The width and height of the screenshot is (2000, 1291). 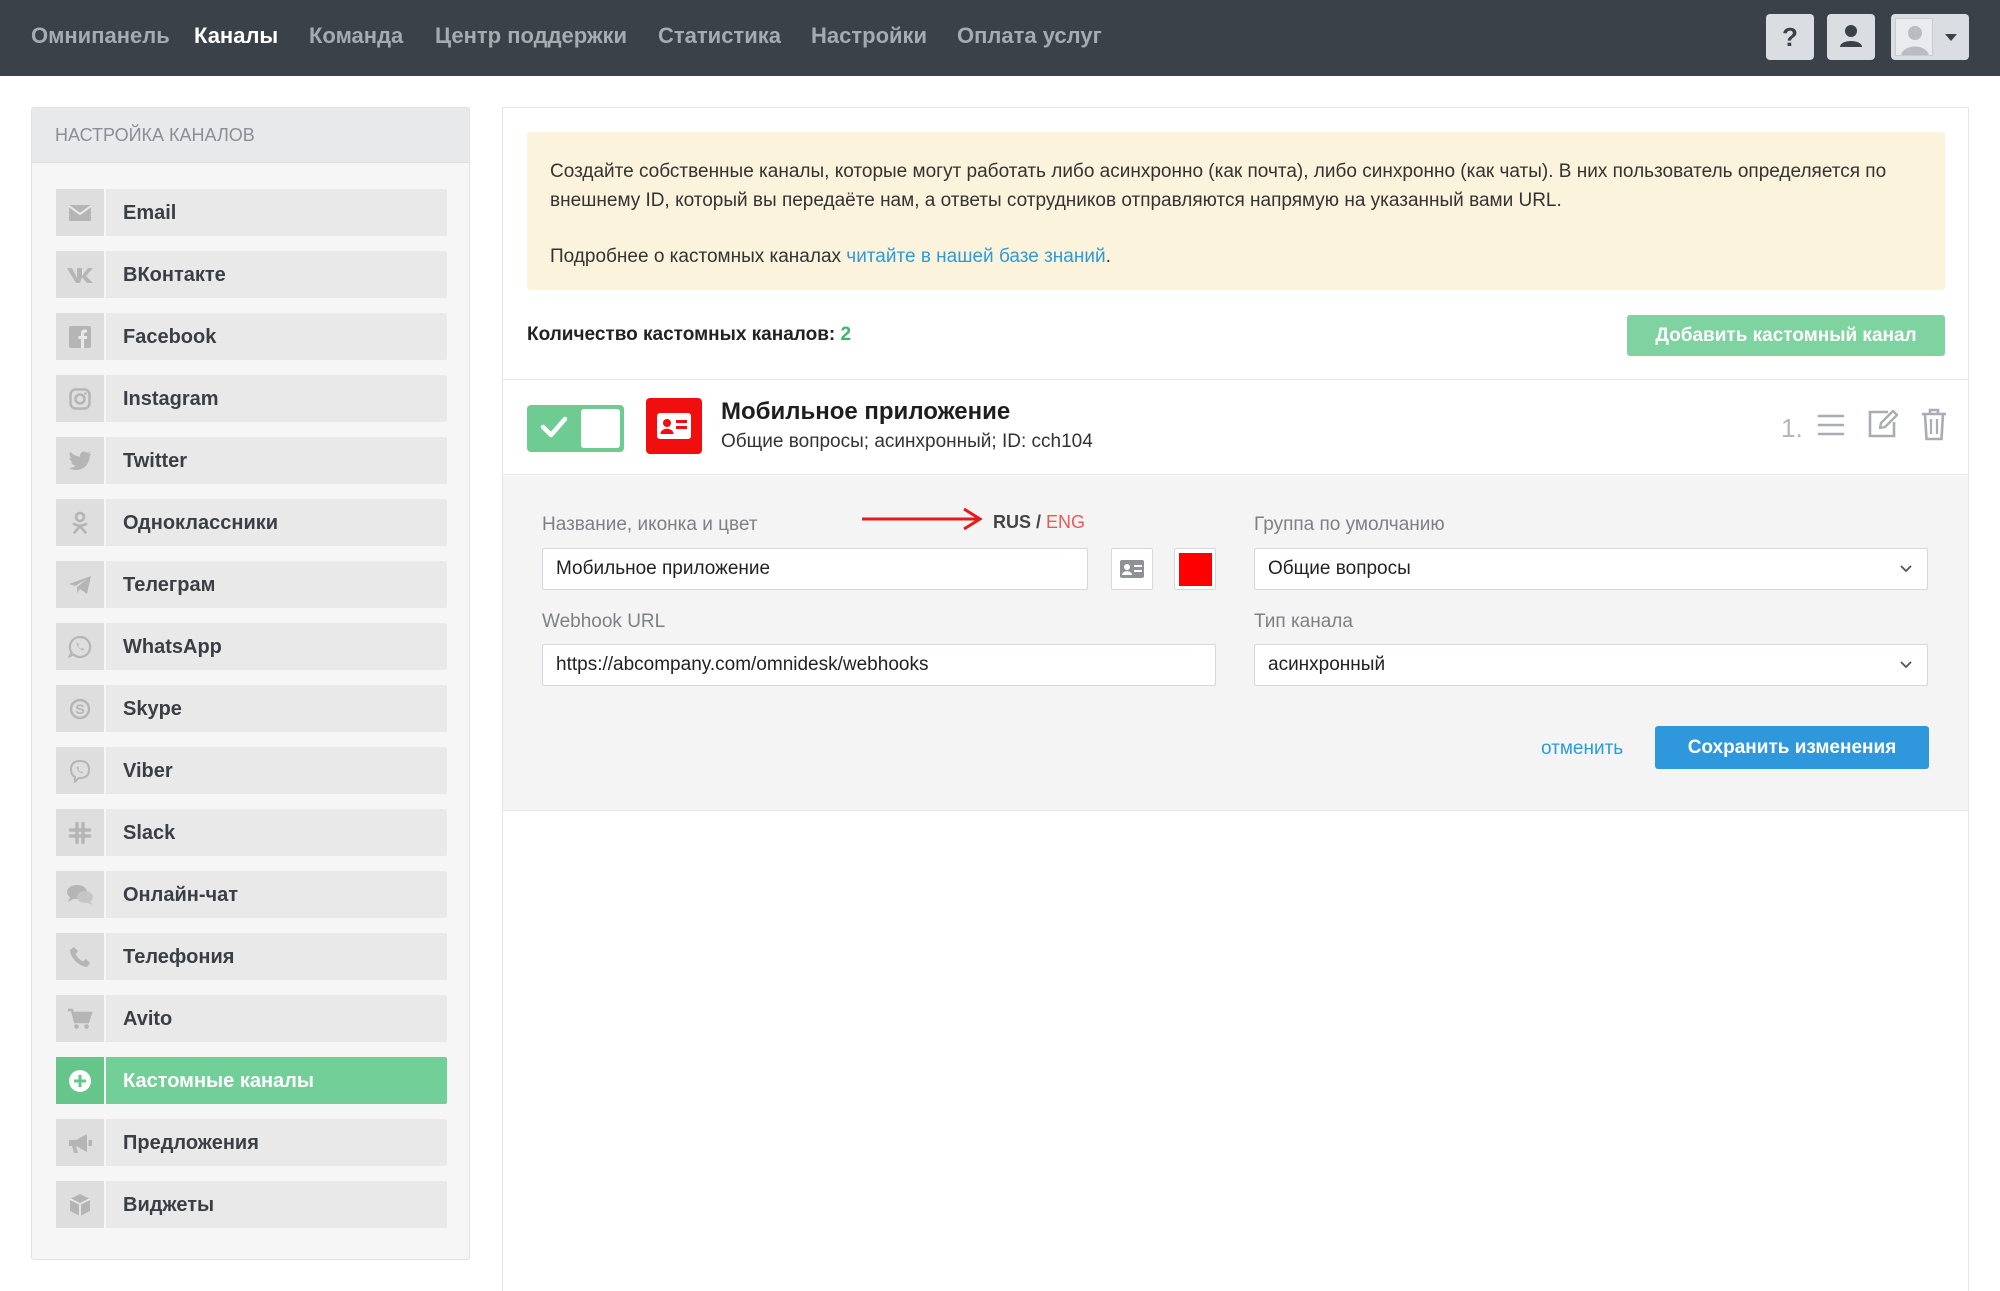 What do you see at coordinates (169, 1205) in the screenshot?
I see `sidebar-item-label: Виджеты` at bounding box center [169, 1205].